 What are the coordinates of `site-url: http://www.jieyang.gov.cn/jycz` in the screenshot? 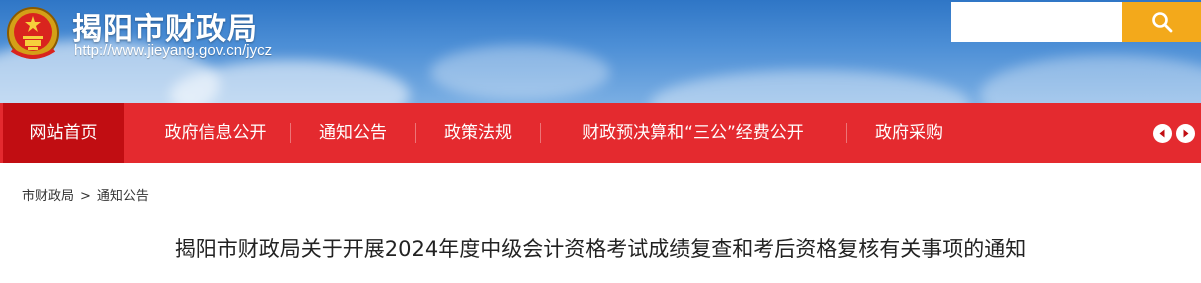 It's located at (173, 50).